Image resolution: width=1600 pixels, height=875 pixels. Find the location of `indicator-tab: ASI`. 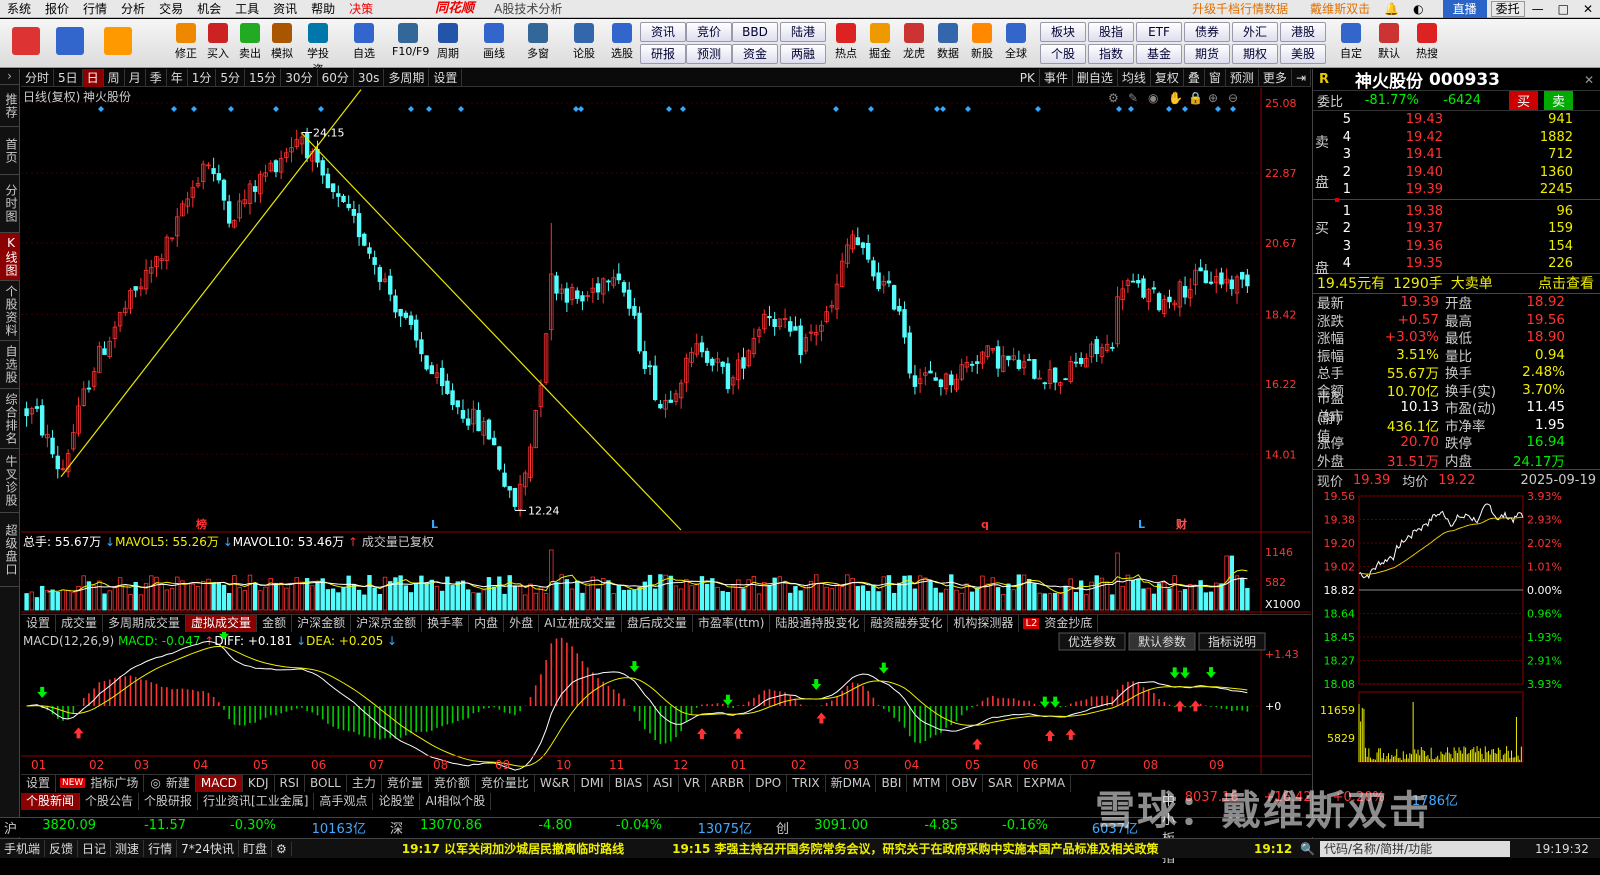

indicator-tab: ASI is located at coordinates (663, 783).